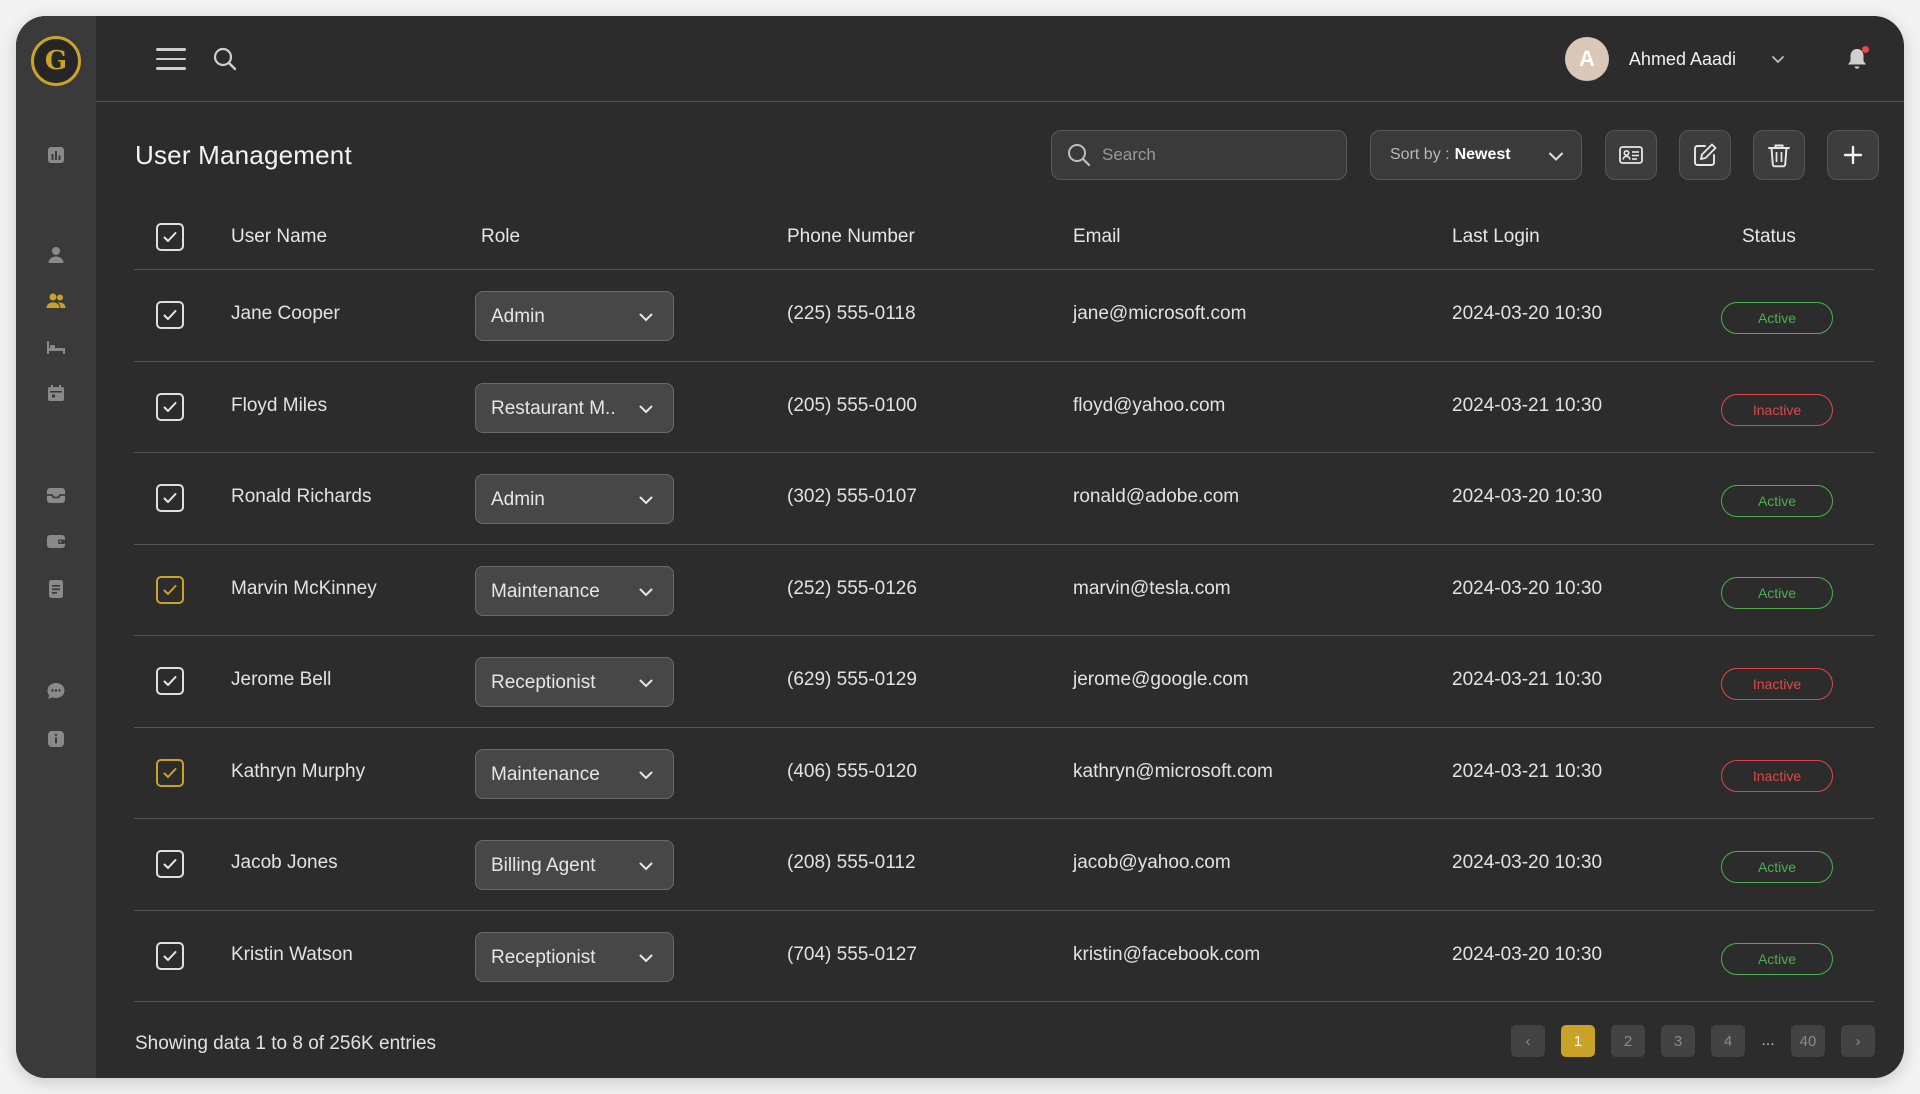 This screenshot has width=1920, height=1094. Describe the element at coordinates (56, 255) in the screenshot. I see `user-icon` at that location.